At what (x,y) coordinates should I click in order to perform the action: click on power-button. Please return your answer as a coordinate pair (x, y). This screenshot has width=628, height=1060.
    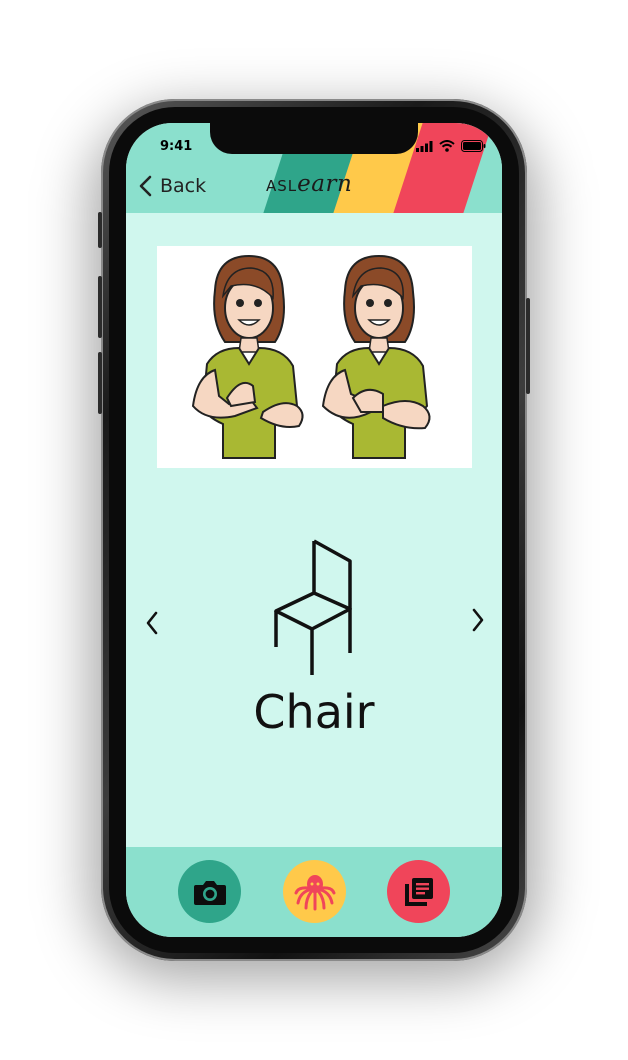
    Looking at the image, I should click on (528, 346).